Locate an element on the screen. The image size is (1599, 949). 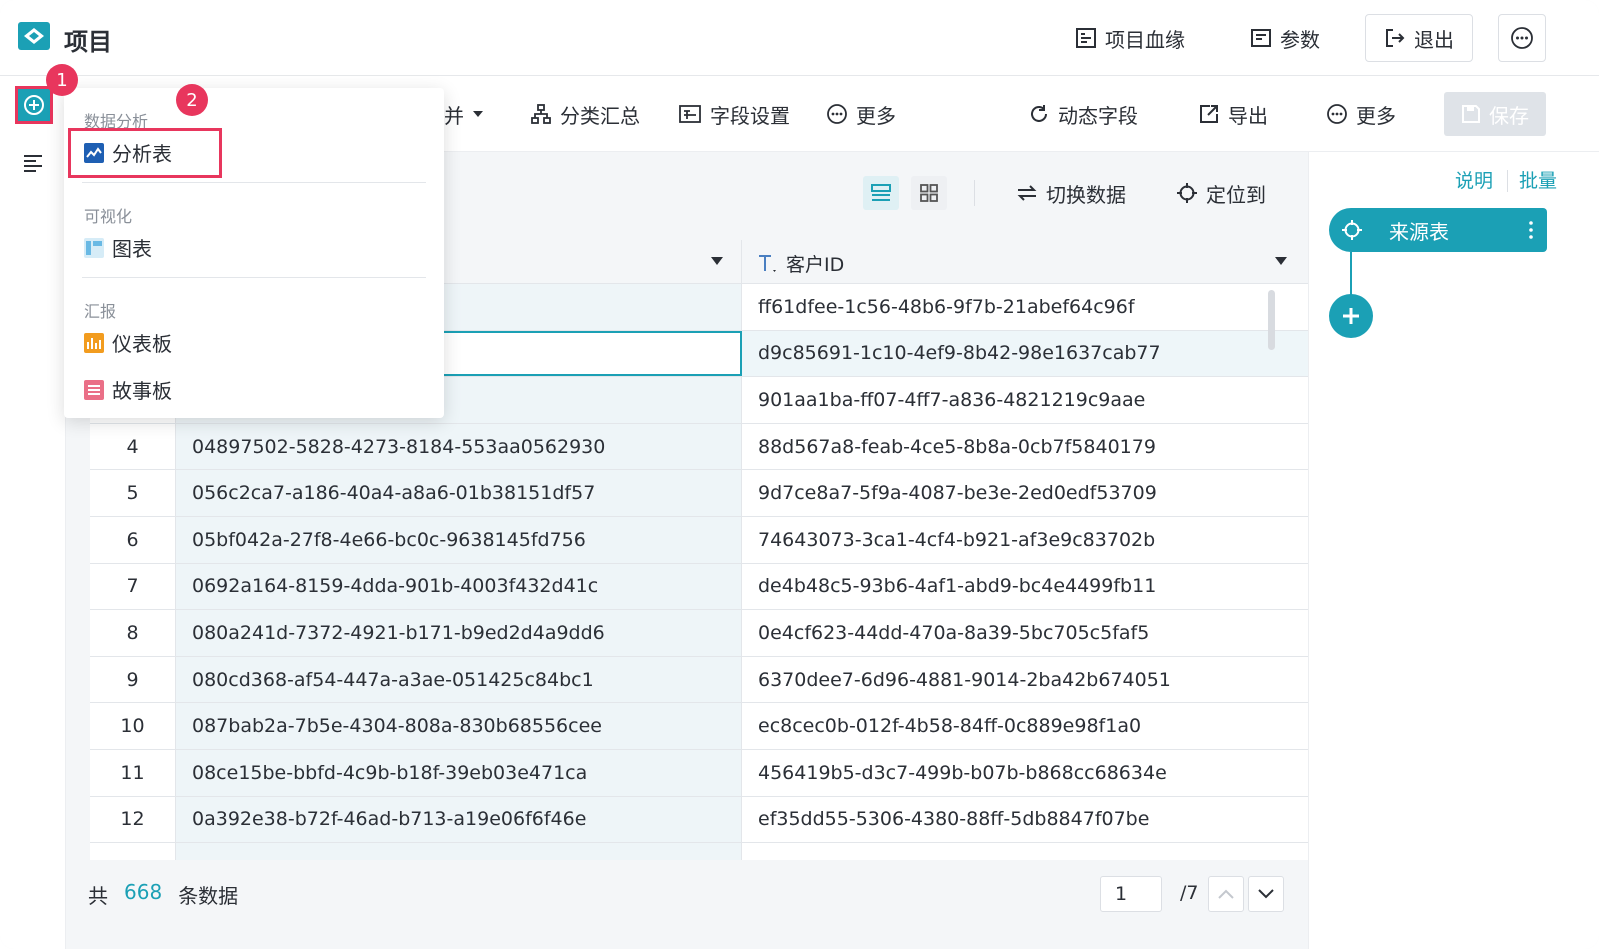
cell-col-b: 456419b5-d3c7-499b-b07b-b868cc68634e is located at coordinates (1026, 773).